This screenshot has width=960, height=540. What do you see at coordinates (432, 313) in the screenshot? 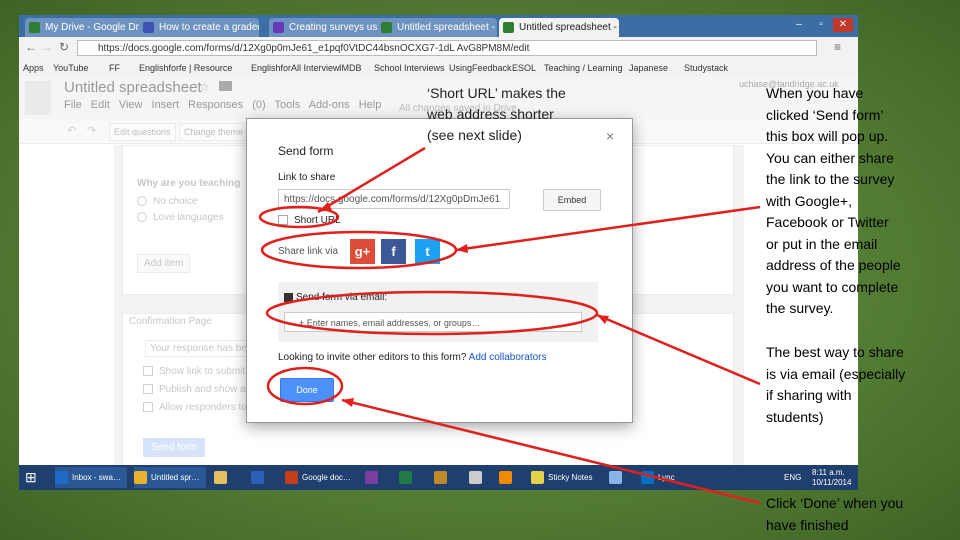
I see `email-highlight` at bounding box center [432, 313].